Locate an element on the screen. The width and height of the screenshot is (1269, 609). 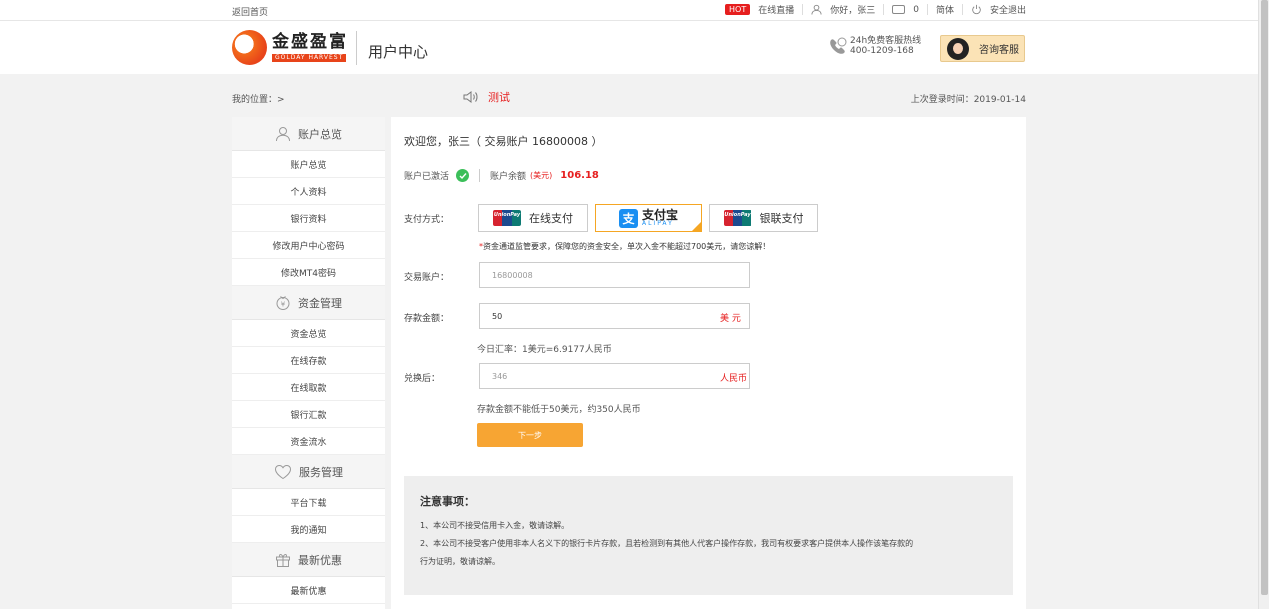
sidebar-section-funds: ¥ 资金管理 is located at coordinates (308, 303).